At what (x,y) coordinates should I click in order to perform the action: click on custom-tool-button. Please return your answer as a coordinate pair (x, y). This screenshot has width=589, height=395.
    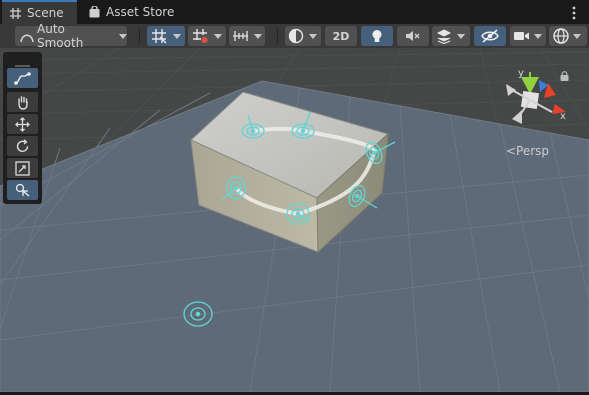
    Looking at the image, I should click on (22, 190).